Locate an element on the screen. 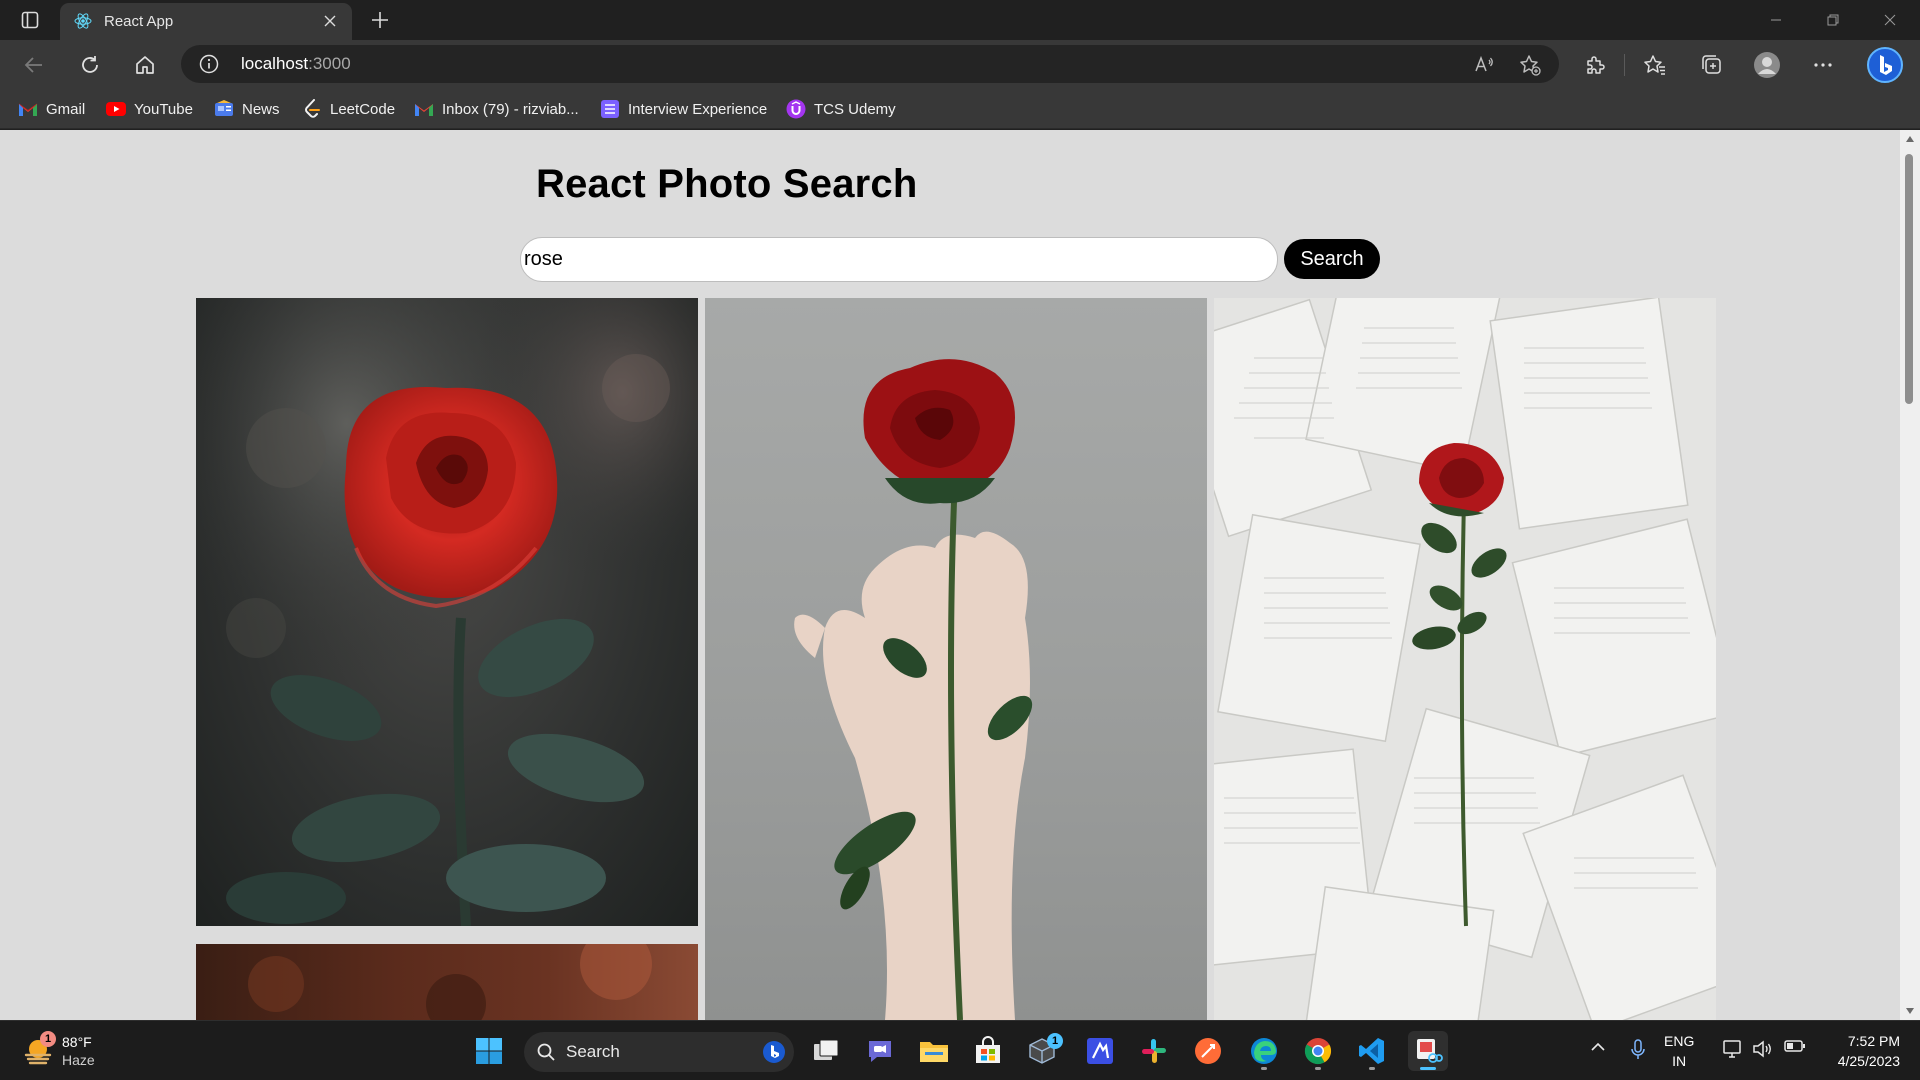  volume-button is located at coordinates (1763, 1049).